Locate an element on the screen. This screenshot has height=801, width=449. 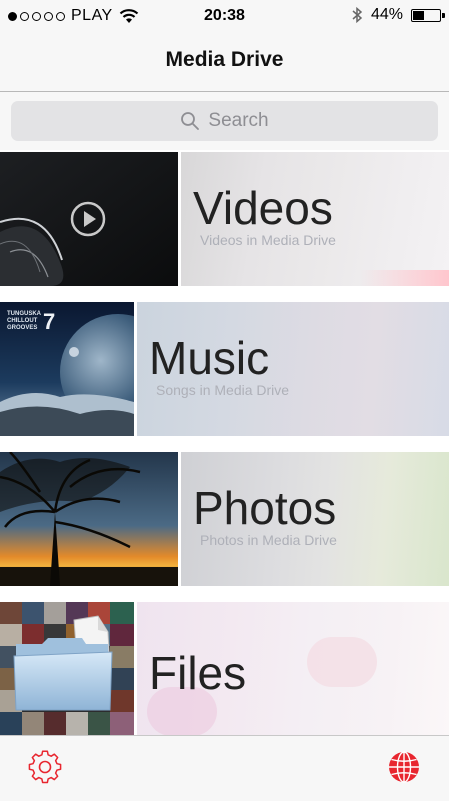
status-right: 44% is located at coordinates (398, 15).